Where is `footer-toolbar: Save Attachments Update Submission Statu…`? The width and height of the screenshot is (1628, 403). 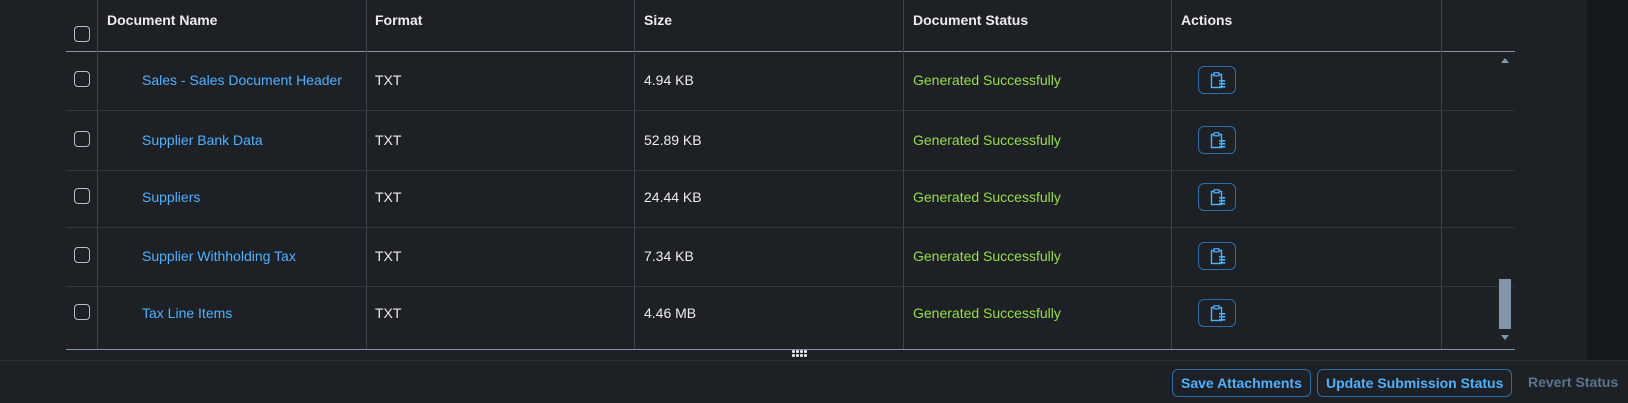 footer-toolbar: Save Attachments Update Submission Statu… is located at coordinates (814, 381).